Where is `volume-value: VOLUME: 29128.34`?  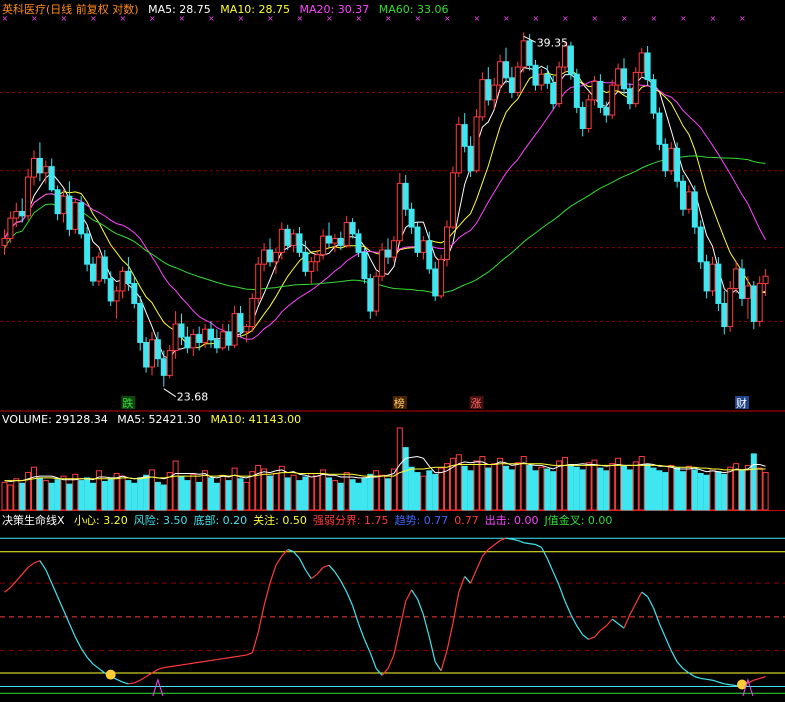
volume-value: VOLUME: 29128.34 is located at coordinates (55, 419).